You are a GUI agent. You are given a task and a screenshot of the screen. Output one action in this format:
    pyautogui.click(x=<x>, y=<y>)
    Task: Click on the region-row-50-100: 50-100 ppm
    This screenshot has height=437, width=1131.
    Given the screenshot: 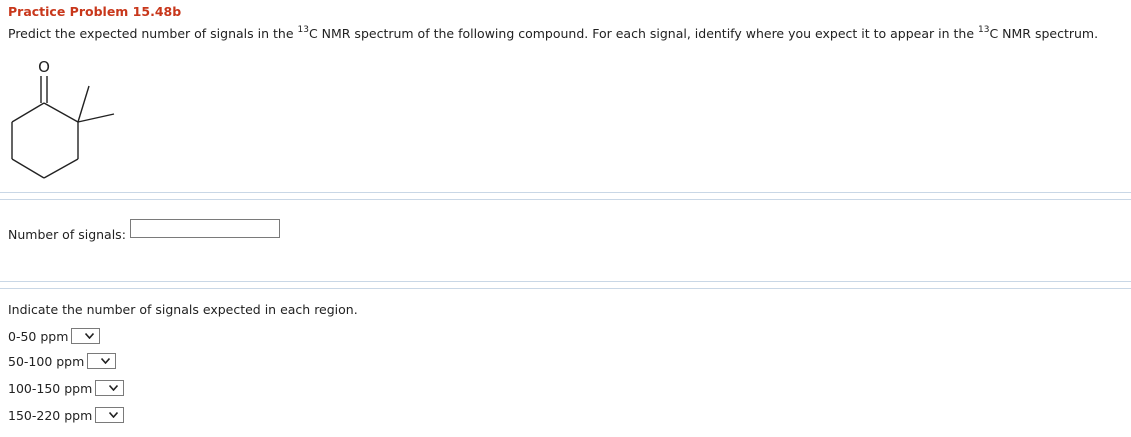 What is the action you would take?
    pyautogui.click(x=62, y=361)
    